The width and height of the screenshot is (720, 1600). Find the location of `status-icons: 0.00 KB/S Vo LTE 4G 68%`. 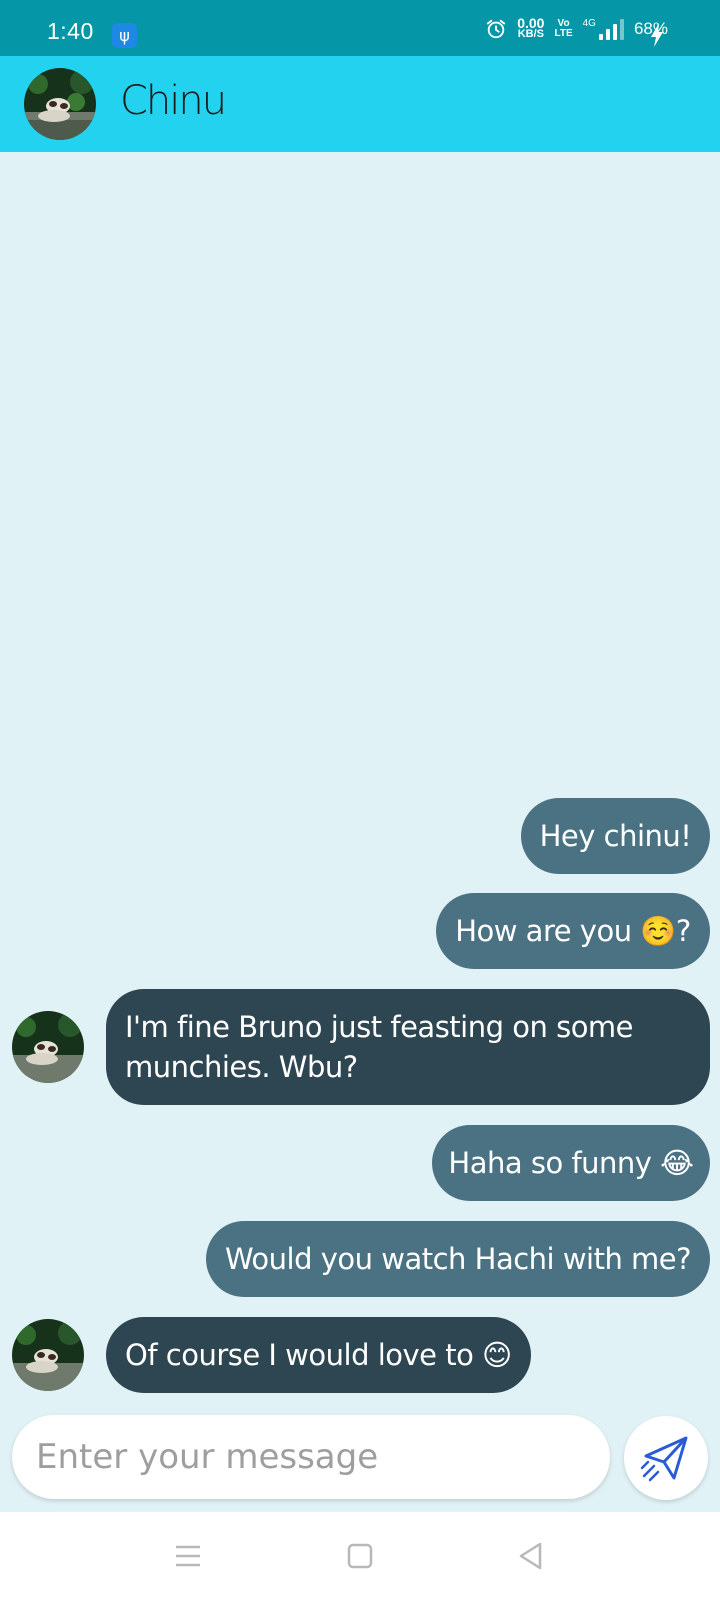

status-icons: 0.00 KB/S Vo LTE 4G 68% is located at coordinates (576, 29).